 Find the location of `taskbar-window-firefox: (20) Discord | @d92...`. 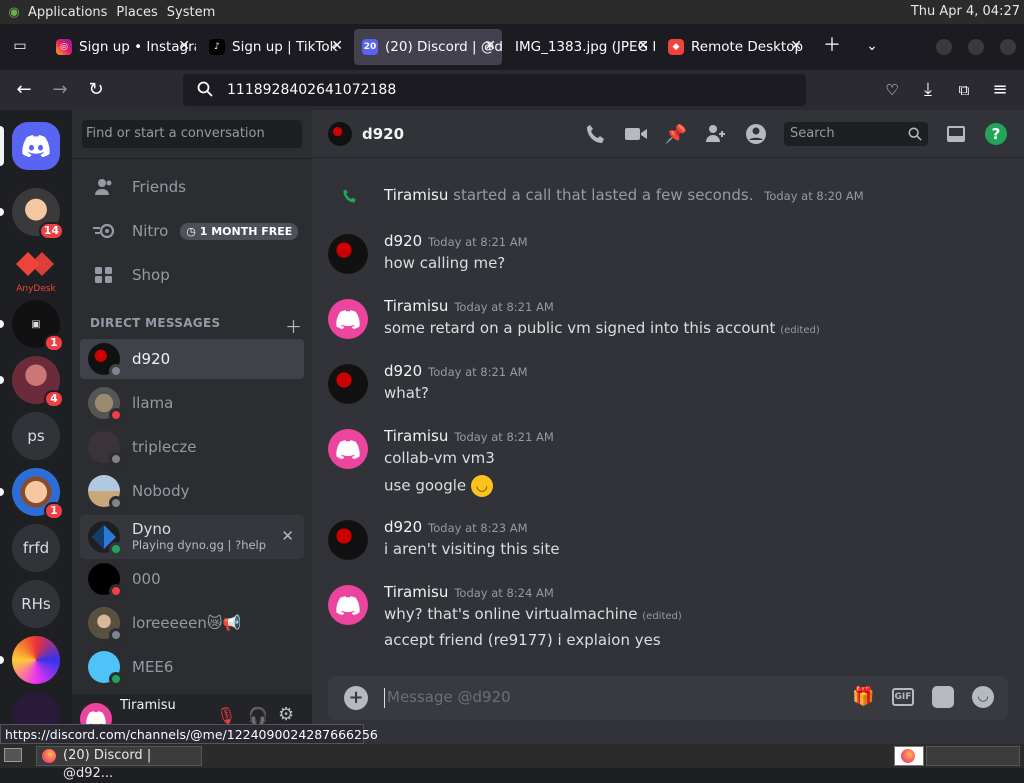

taskbar-window-firefox: (20) Discord | @d92... is located at coordinates (119, 763).